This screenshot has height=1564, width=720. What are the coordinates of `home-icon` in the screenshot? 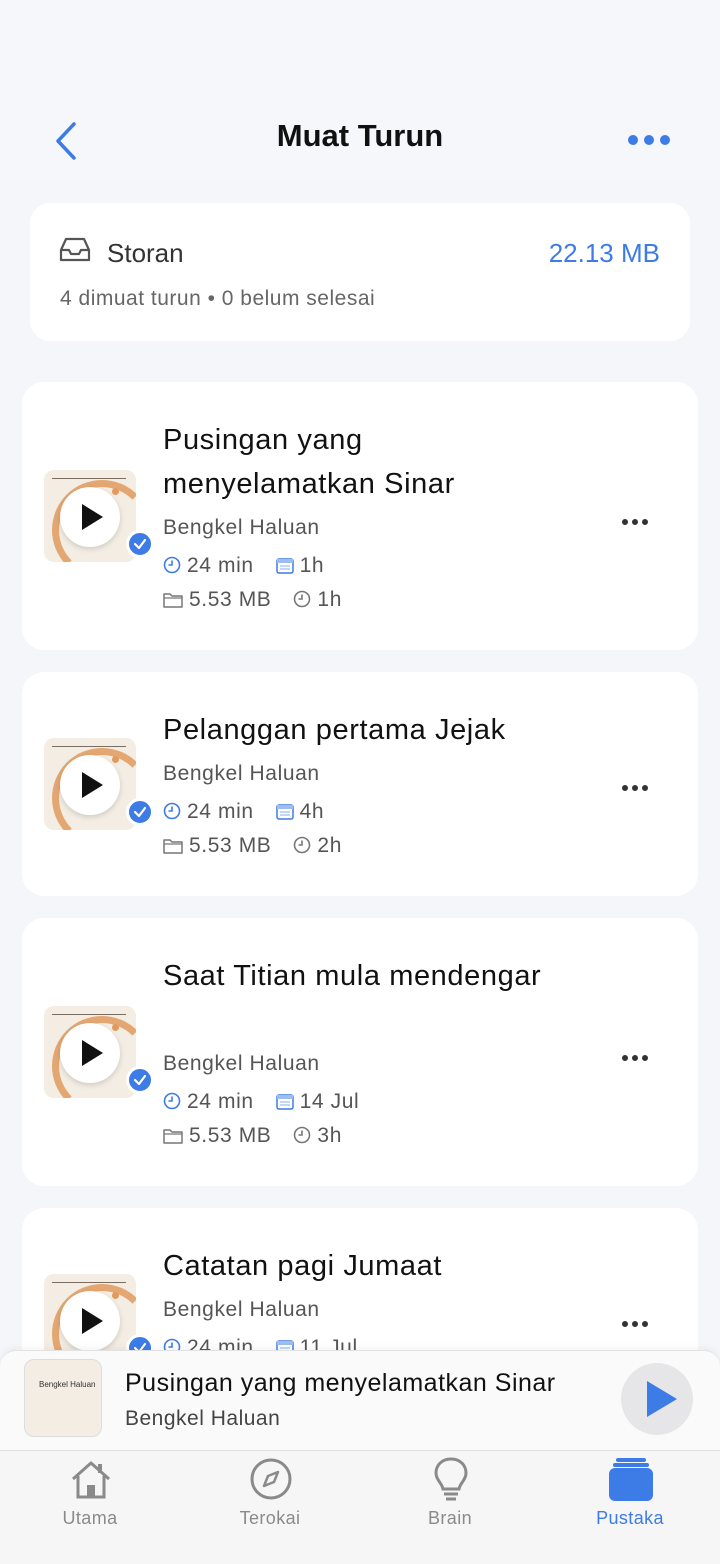 It's located at (91, 1480).